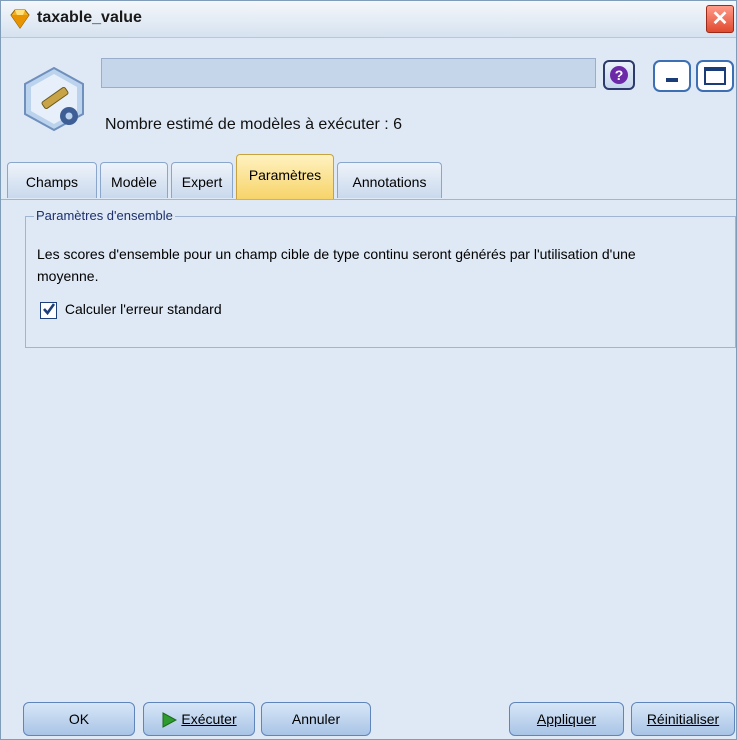  What do you see at coordinates (52, 180) in the screenshot?
I see `tab-champs: Champs` at bounding box center [52, 180].